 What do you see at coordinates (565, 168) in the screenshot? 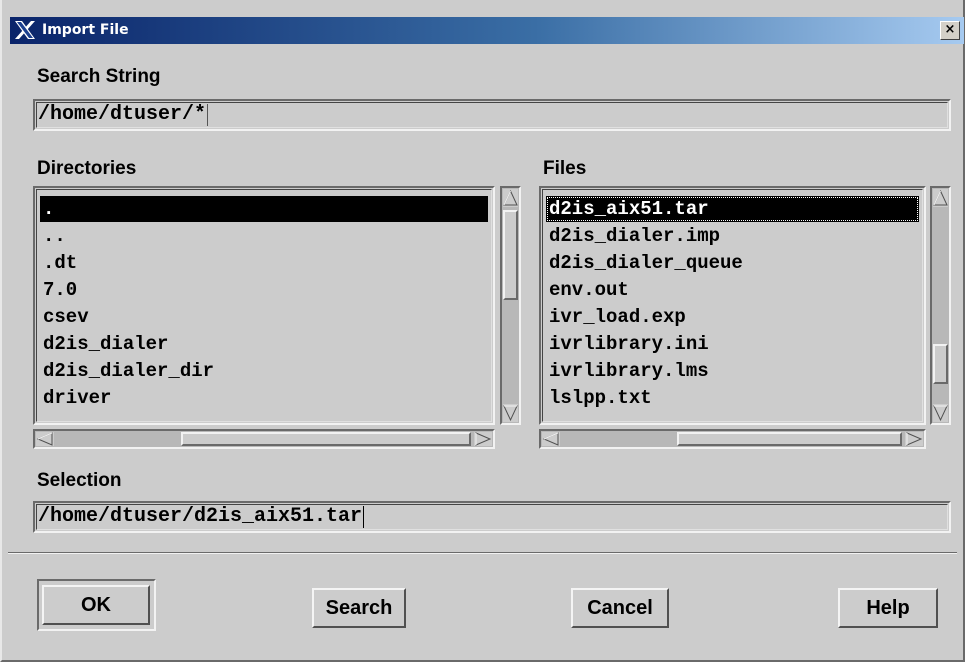
I see `files-label: Files` at bounding box center [565, 168].